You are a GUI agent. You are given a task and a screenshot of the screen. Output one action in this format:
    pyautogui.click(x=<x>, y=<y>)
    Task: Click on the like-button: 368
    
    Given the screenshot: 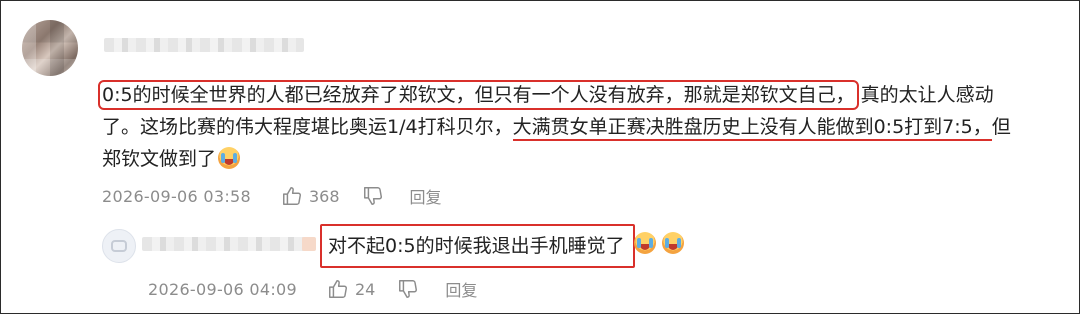 What is the action you would take?
    pyautogui.click(x=310, y=196)
    